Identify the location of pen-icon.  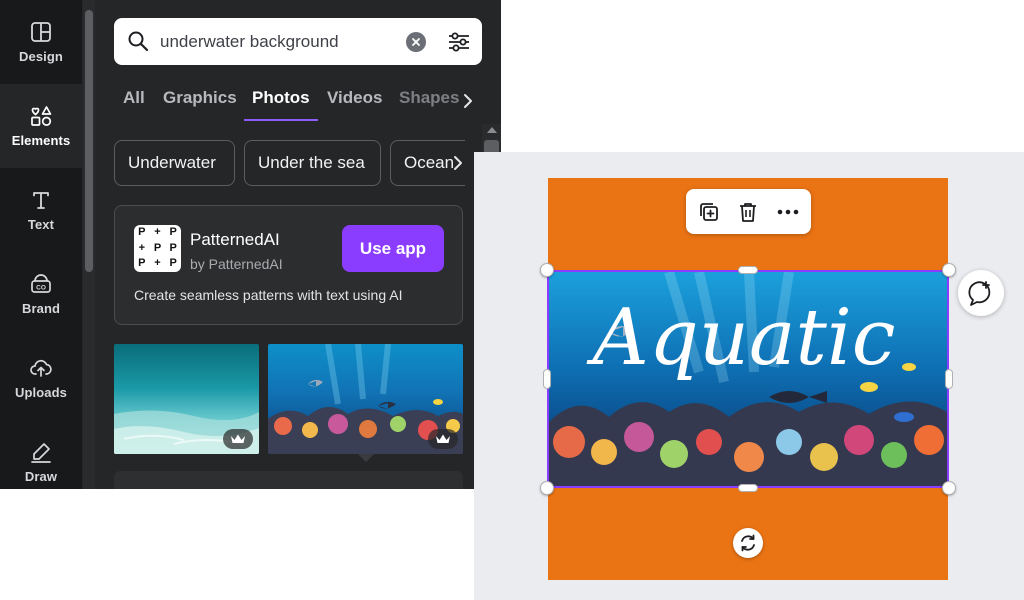
(41, 453).